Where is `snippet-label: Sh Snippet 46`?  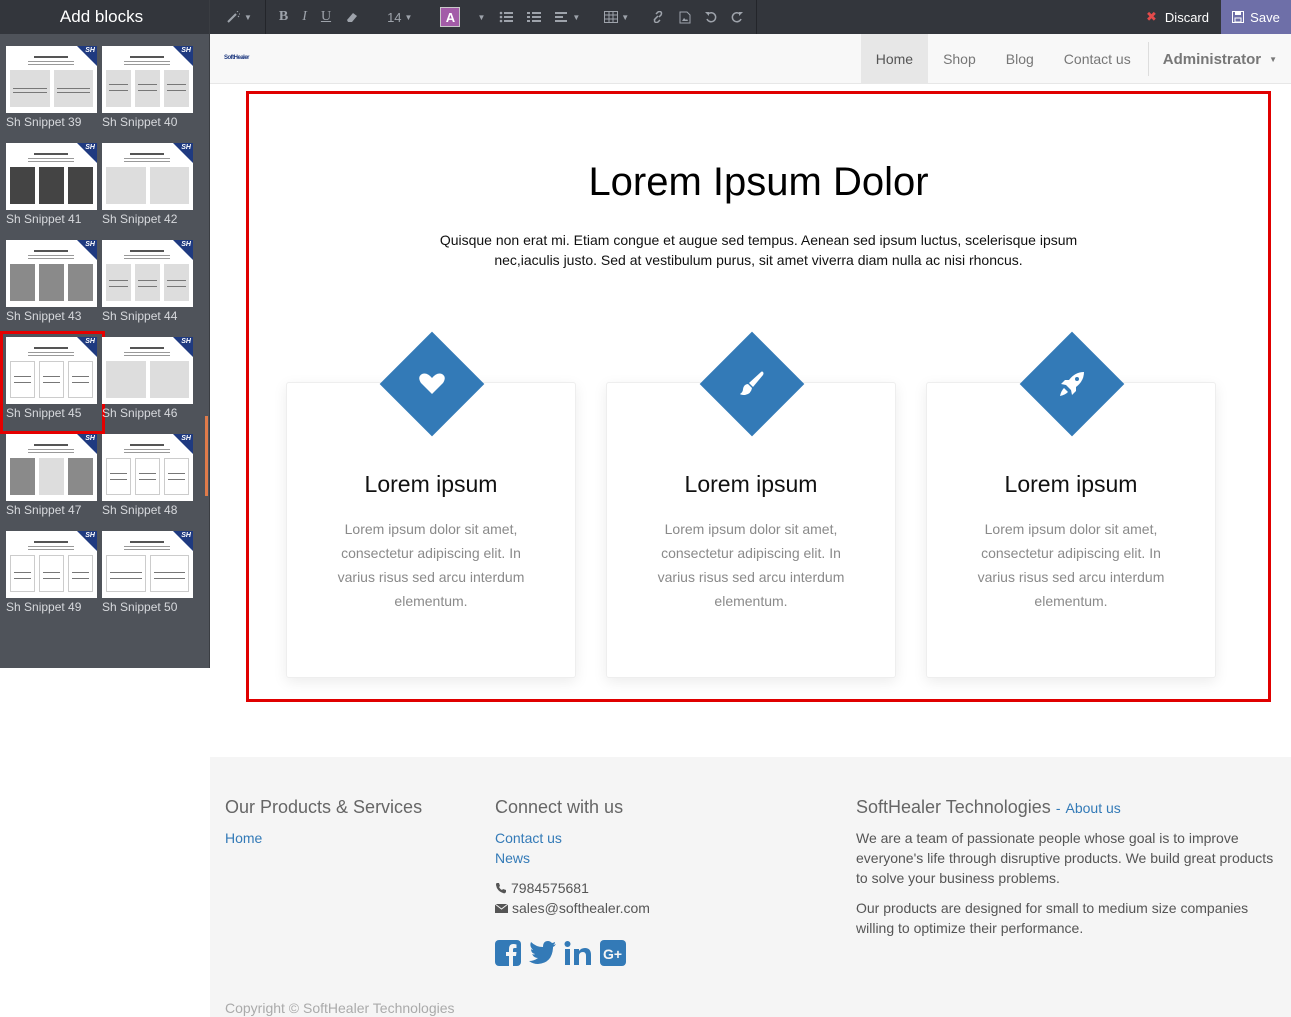 snippet-label: Sh Snippet 46 is located at coordinates (140, 413).